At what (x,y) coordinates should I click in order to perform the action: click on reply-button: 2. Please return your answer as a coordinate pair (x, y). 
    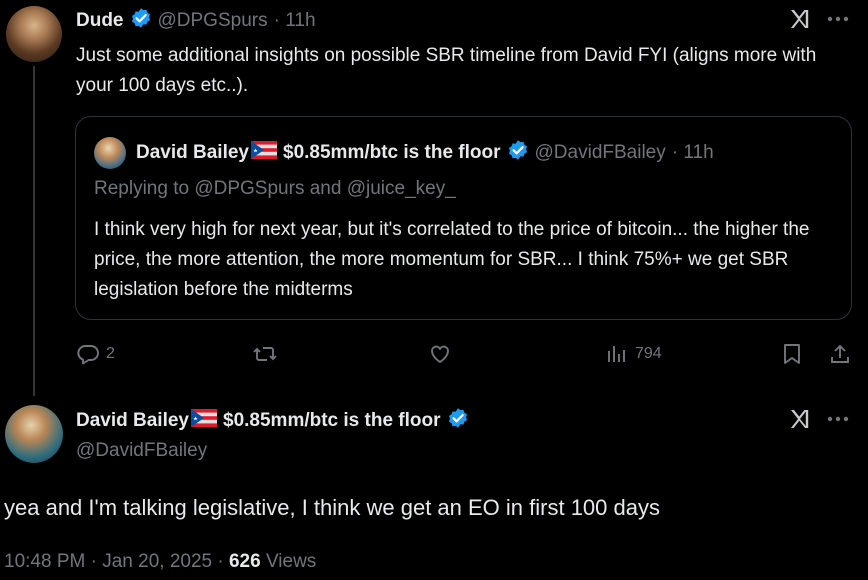
    Looking at the image, I should click on (95, 354).